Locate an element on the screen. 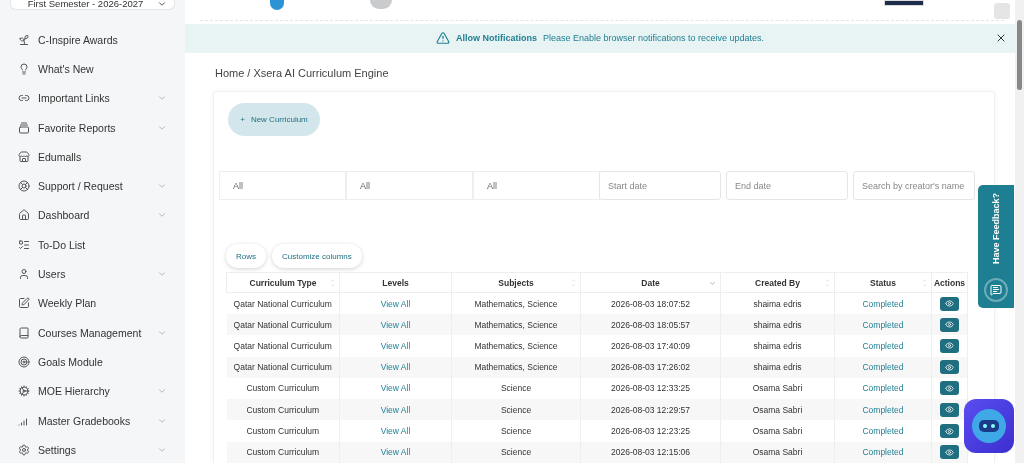  column-header: Subjects is located at coordinates (516, 282).